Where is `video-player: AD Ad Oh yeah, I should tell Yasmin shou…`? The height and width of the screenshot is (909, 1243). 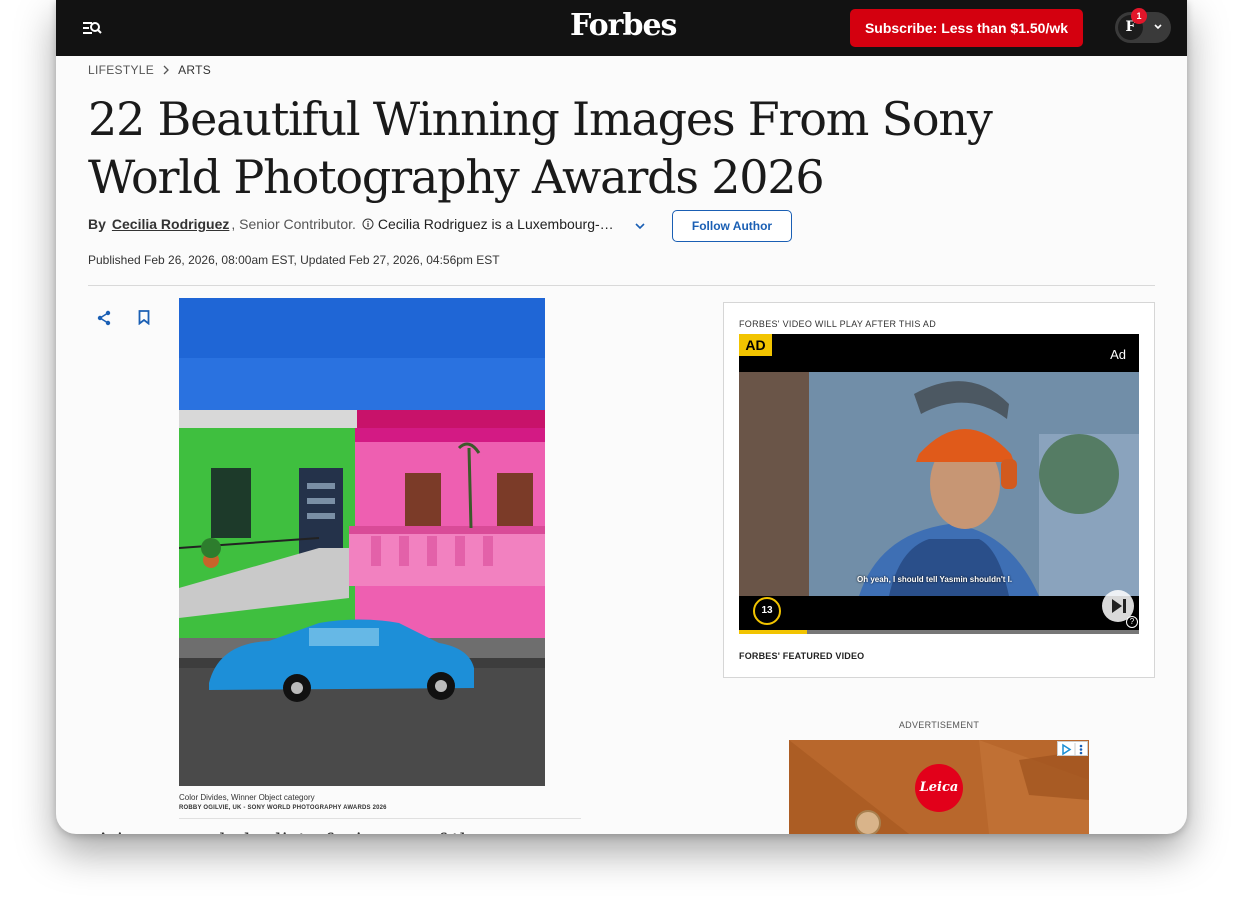 video-player: AD Ad Oh yeah, I should tell Yasmin shou… is located at coordinates (939, 484).